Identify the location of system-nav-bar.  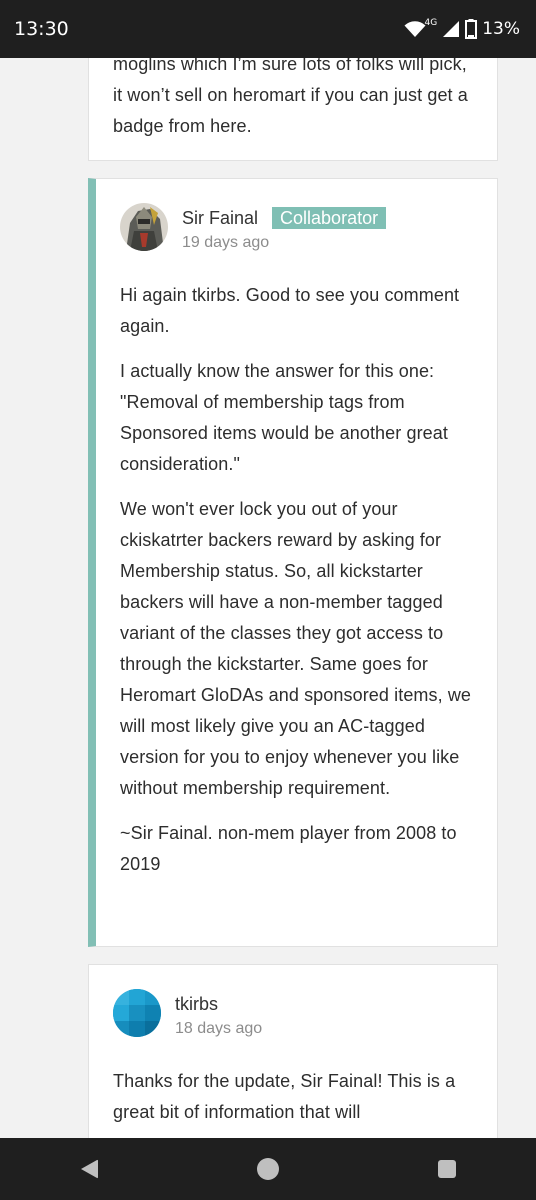
(268, 1169).